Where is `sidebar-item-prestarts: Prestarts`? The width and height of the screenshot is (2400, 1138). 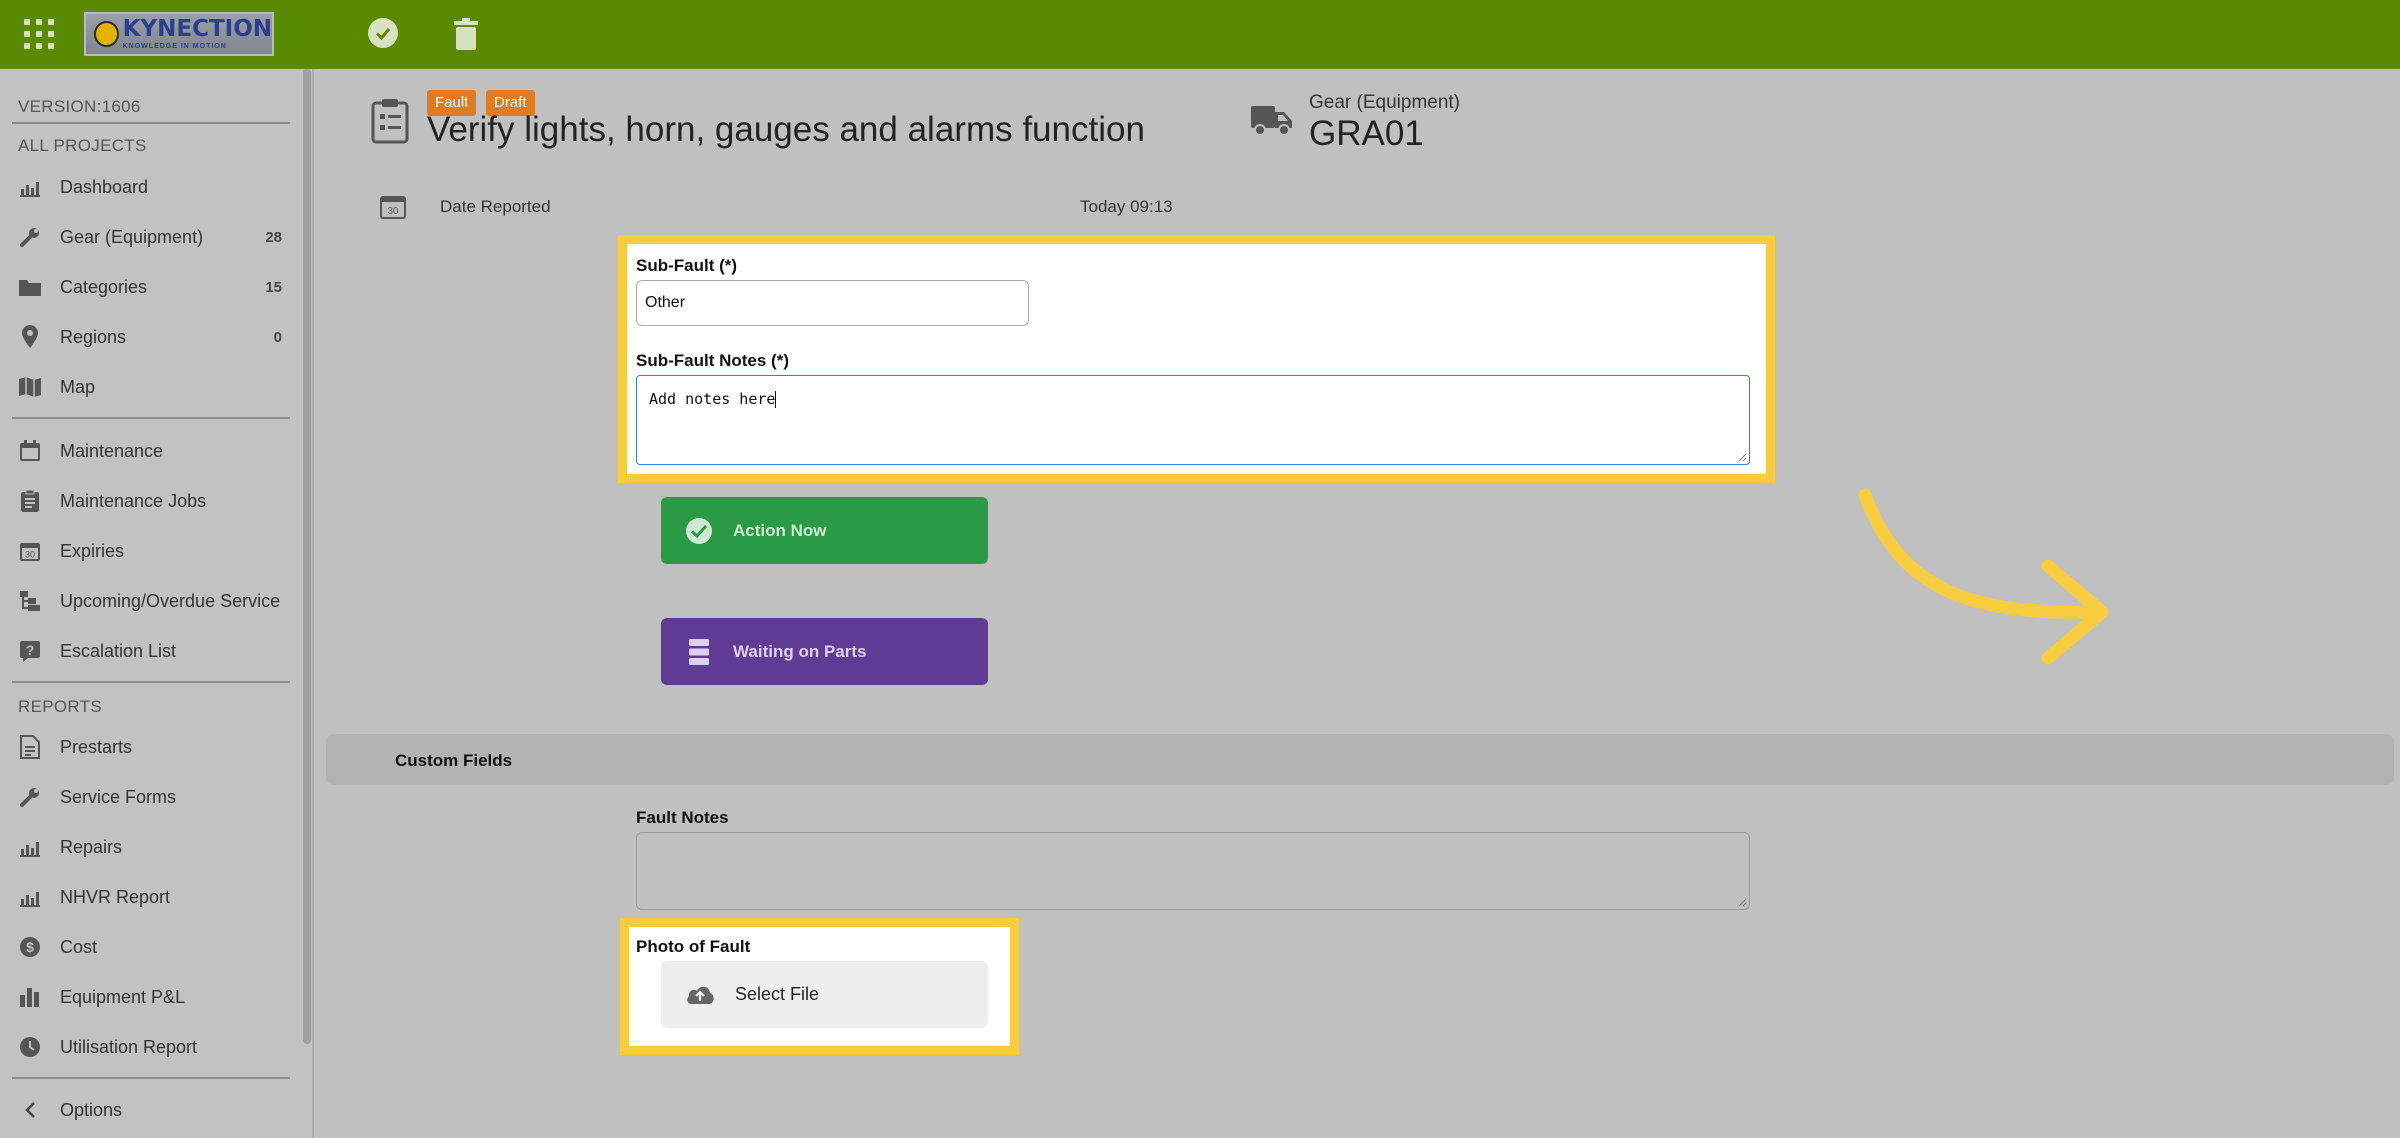
sidebar-item-prestarts: Prestarts is located at coordinates (150, 747).